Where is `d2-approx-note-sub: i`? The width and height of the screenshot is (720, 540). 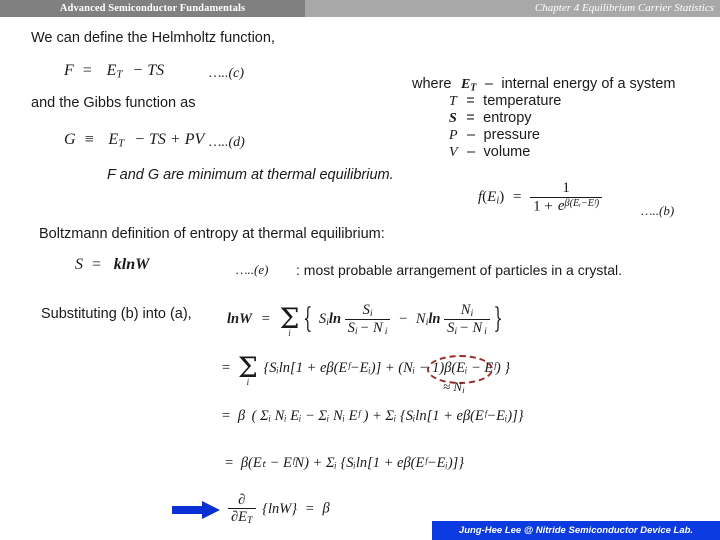
d2-approx-note-sub: i is located at coordinates (463, 389).